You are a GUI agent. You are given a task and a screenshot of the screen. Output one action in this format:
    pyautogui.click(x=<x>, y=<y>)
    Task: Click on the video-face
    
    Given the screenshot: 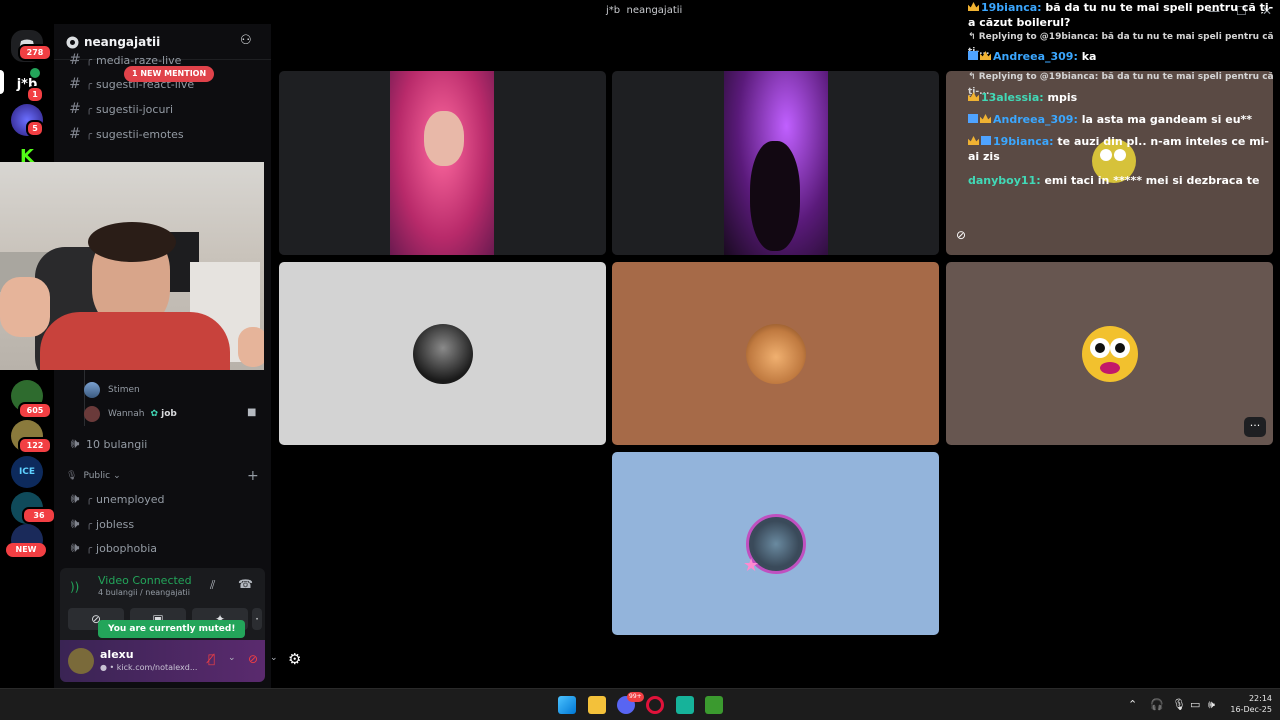 What is the action you would take?
    pyautogui.click(x=444, y=138)
    